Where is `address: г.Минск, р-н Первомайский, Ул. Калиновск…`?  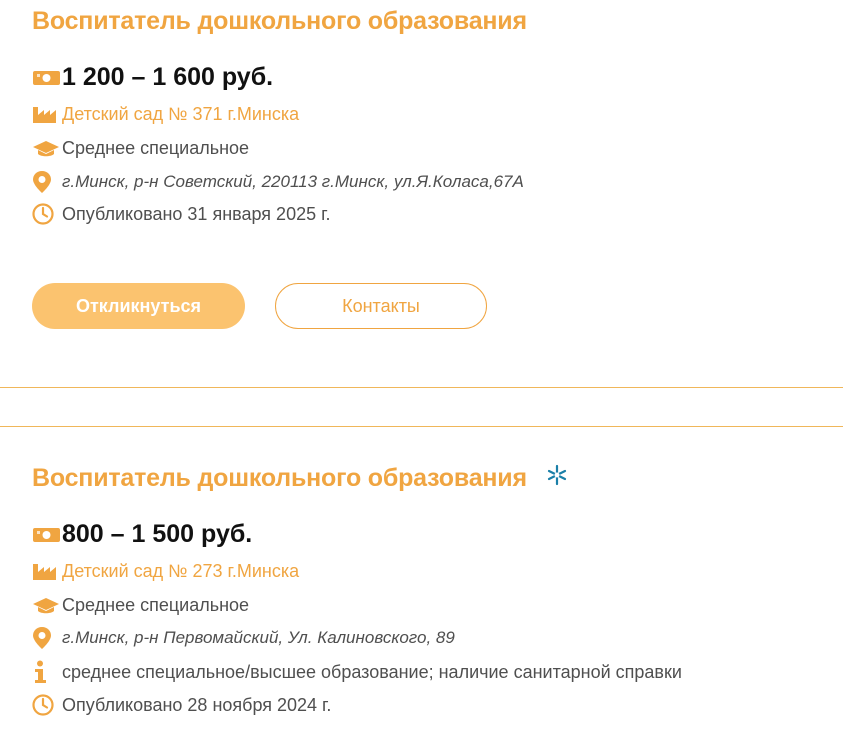 address: г.Минск, р-н Первомайский, Ул. Калиновск… is located at coordinates (258, 637).